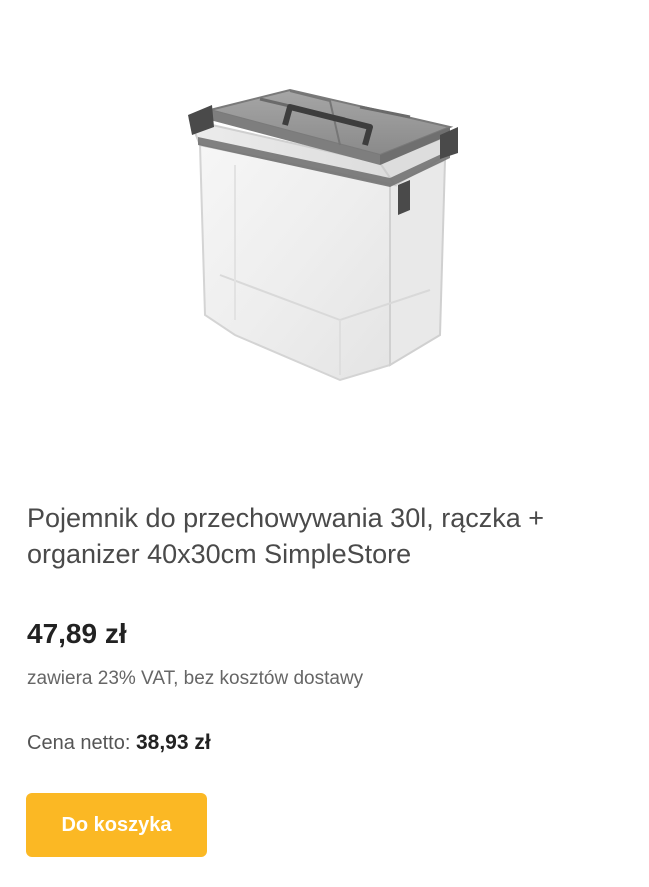 This screenshot has width=649, height=887. I want to click on storage-box-illustration, so click(323, 235).